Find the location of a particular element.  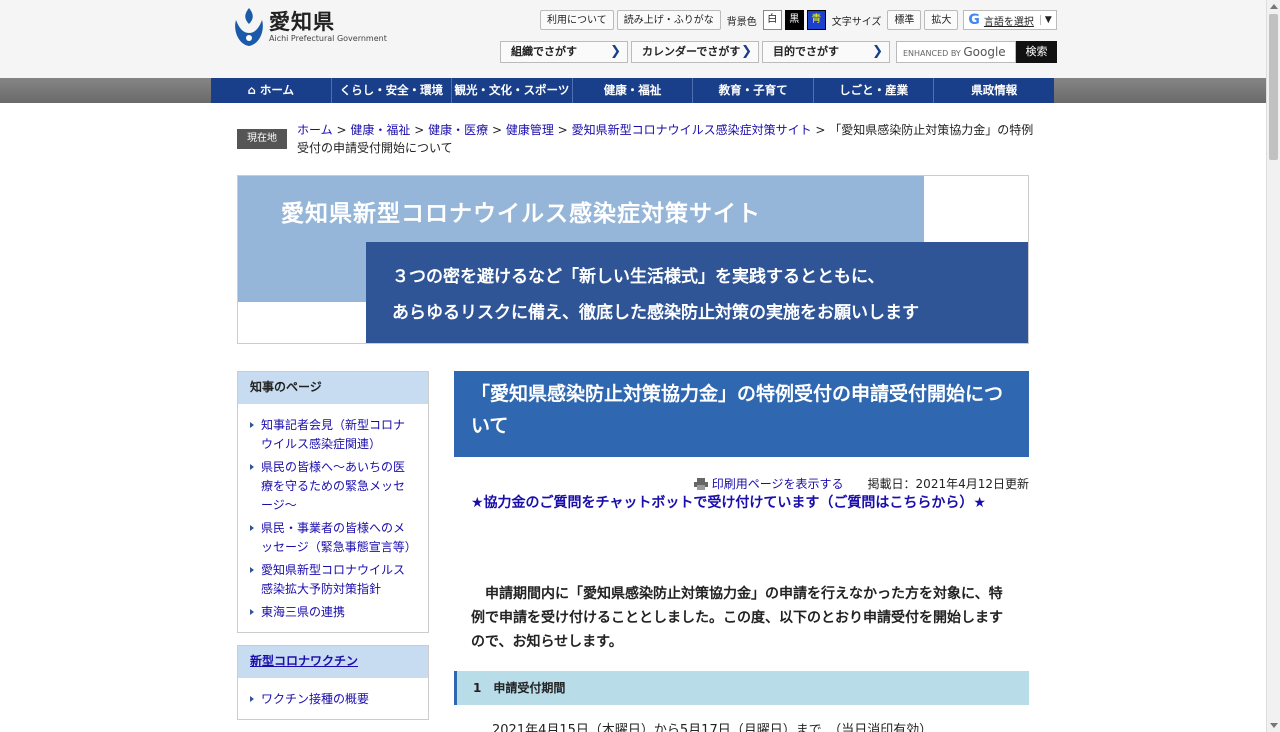

bg-color-label: 背景色 is located at coordinates (741, 22).